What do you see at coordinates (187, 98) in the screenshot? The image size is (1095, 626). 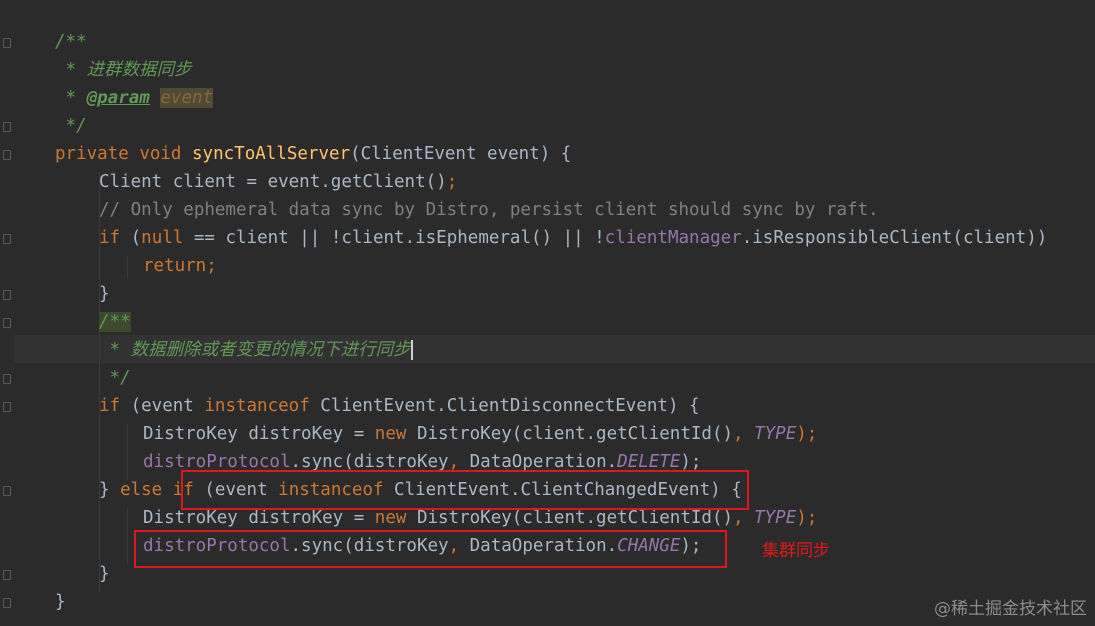 I see `doc-param-name: event` at bounding box center [187, 98].